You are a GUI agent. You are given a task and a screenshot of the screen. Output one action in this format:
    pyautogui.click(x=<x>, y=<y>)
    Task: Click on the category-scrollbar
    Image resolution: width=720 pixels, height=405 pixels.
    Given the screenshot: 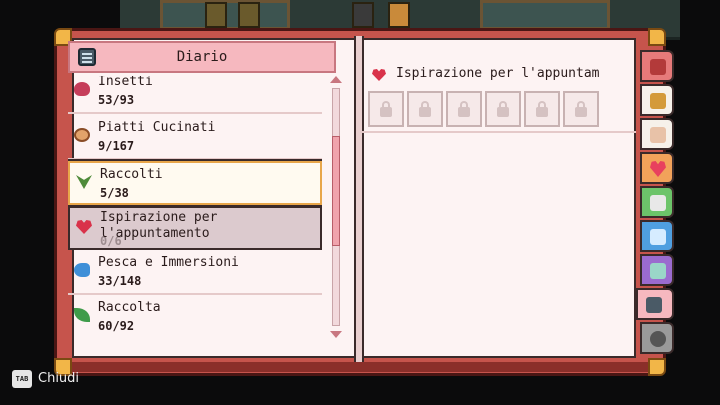 What is the action you would take?
    pyautogui.click(x=336, y=207)
    